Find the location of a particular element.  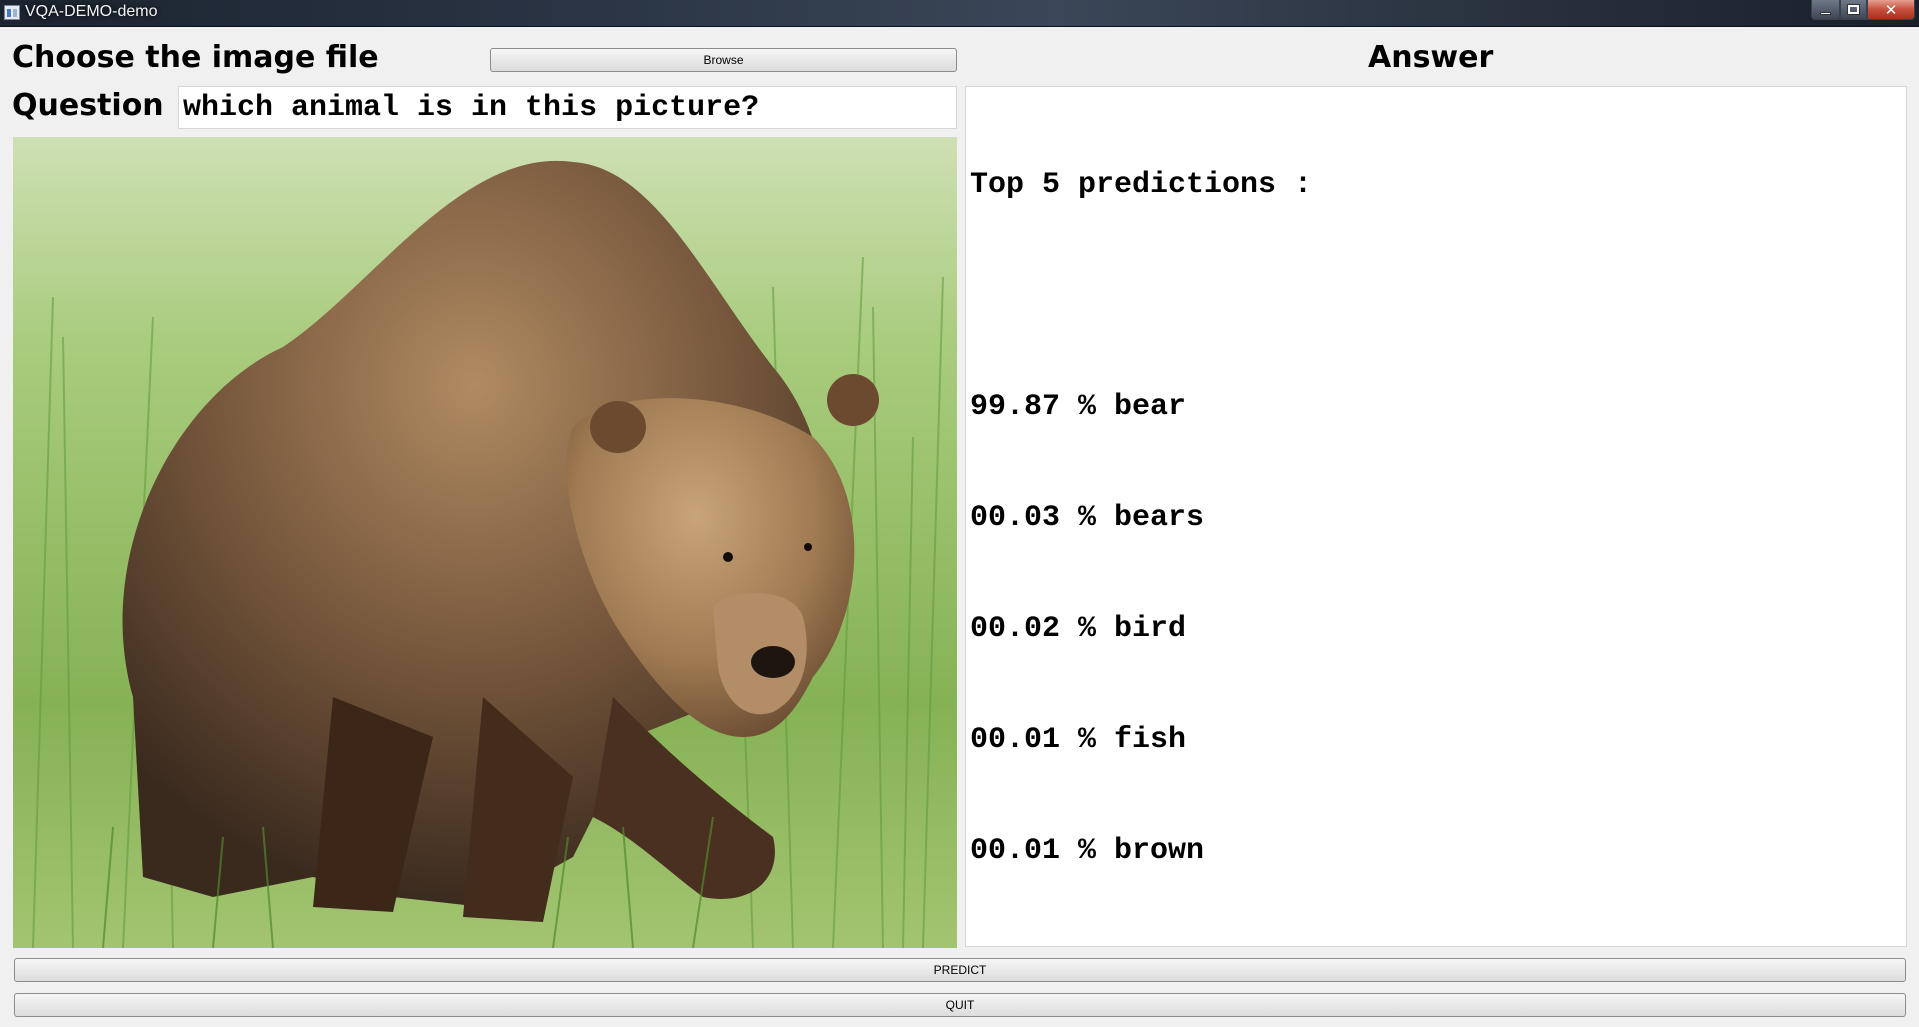

prediction-row: 00.01 % brown is located at coordinates (1087, 851).